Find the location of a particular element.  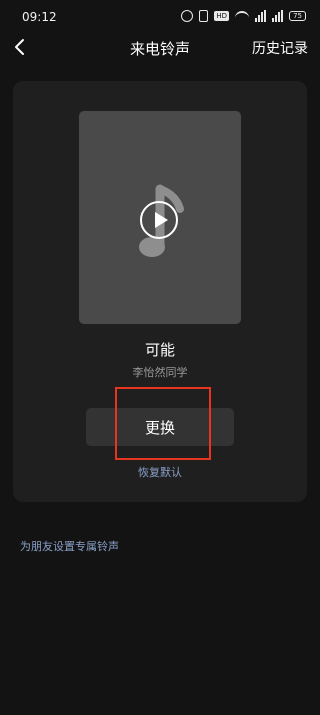

signal-icon is located at coordinates (261, 16).